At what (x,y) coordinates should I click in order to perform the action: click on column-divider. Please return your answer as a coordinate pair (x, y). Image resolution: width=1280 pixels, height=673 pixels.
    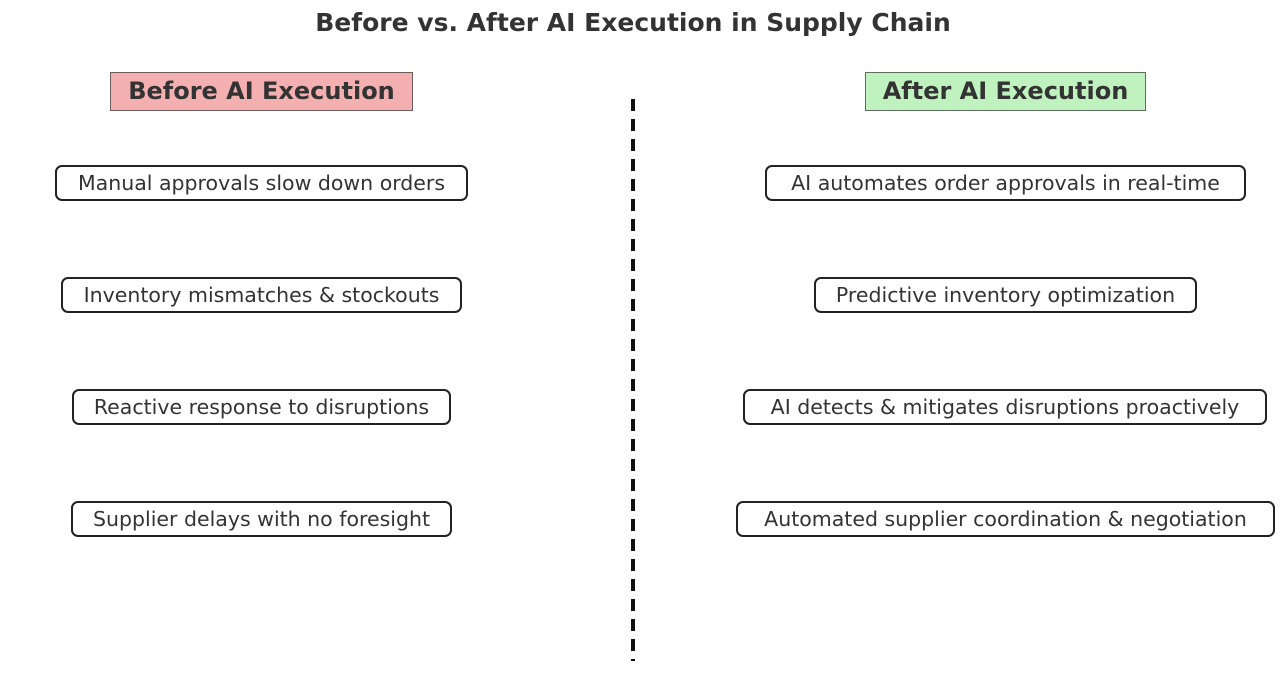
    Looking at the image, I should click on (633, 380).